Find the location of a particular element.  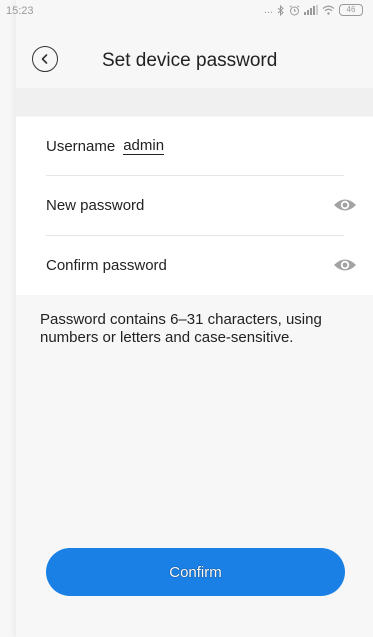

confirm-password-row: Confirm password is located at coordinates (201, 265).